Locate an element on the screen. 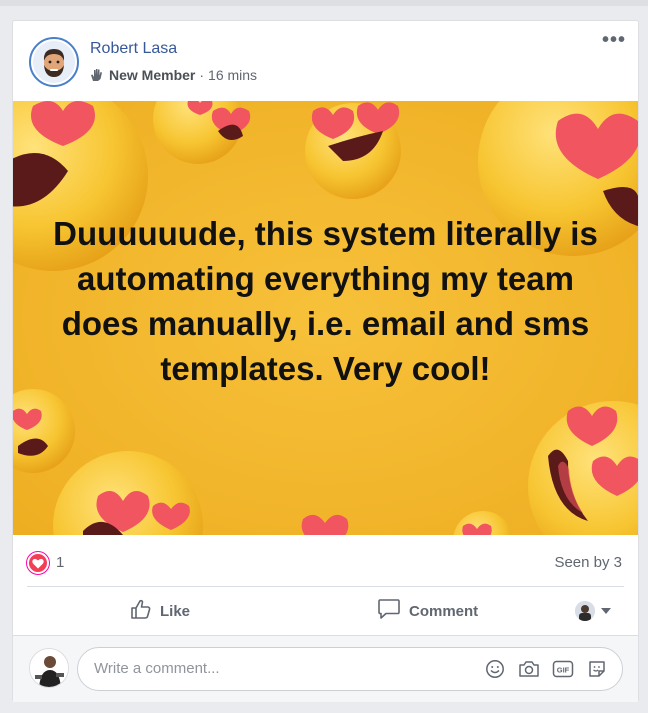 The image size is (648, 713). author-avatar is located at coordinates (54, 62).